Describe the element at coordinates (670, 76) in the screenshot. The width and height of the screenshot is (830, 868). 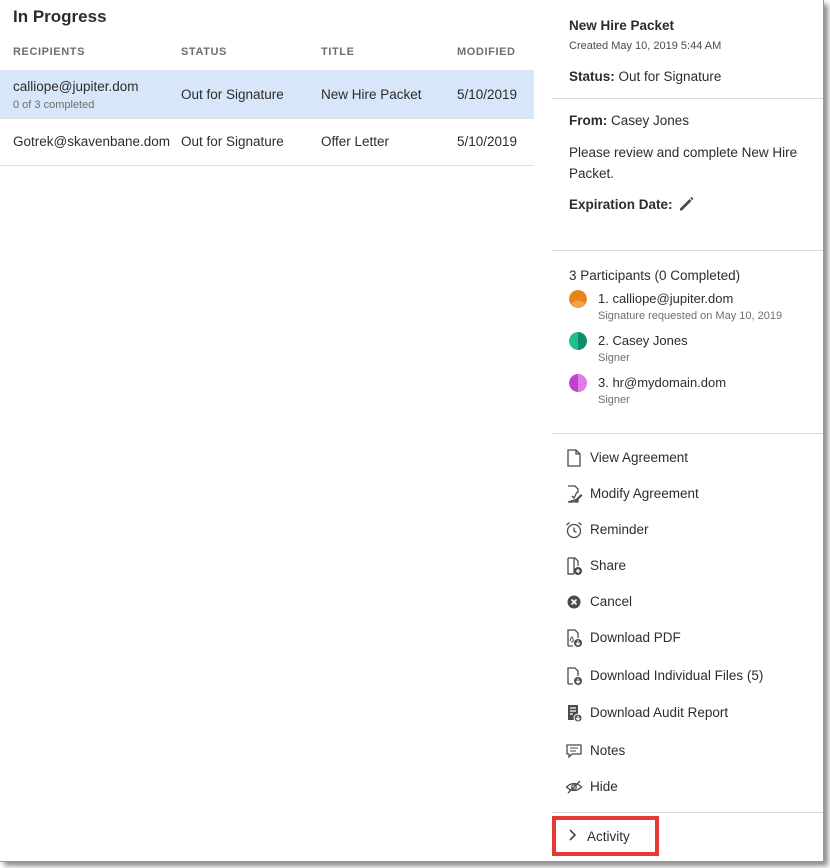
I see `status-value: Out for Signature` at that location.